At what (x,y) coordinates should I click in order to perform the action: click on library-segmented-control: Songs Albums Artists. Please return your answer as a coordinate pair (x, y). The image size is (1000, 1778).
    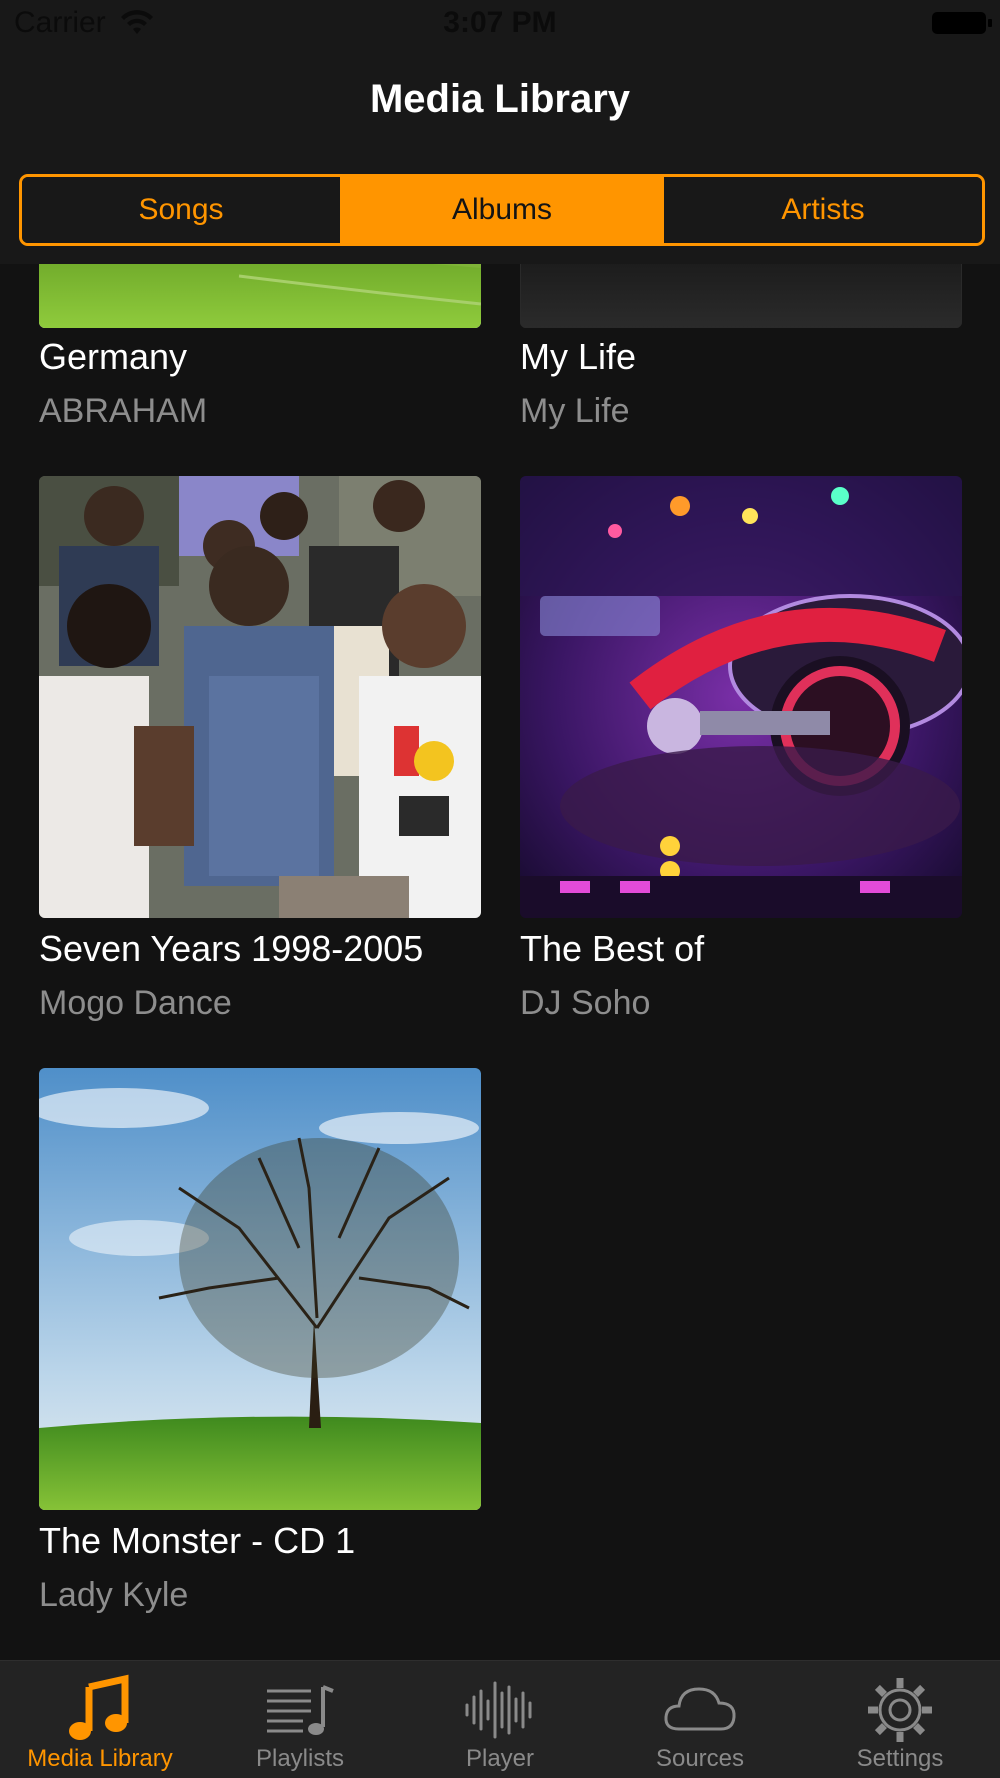
    Looking at the image, I should click on (502, 210).